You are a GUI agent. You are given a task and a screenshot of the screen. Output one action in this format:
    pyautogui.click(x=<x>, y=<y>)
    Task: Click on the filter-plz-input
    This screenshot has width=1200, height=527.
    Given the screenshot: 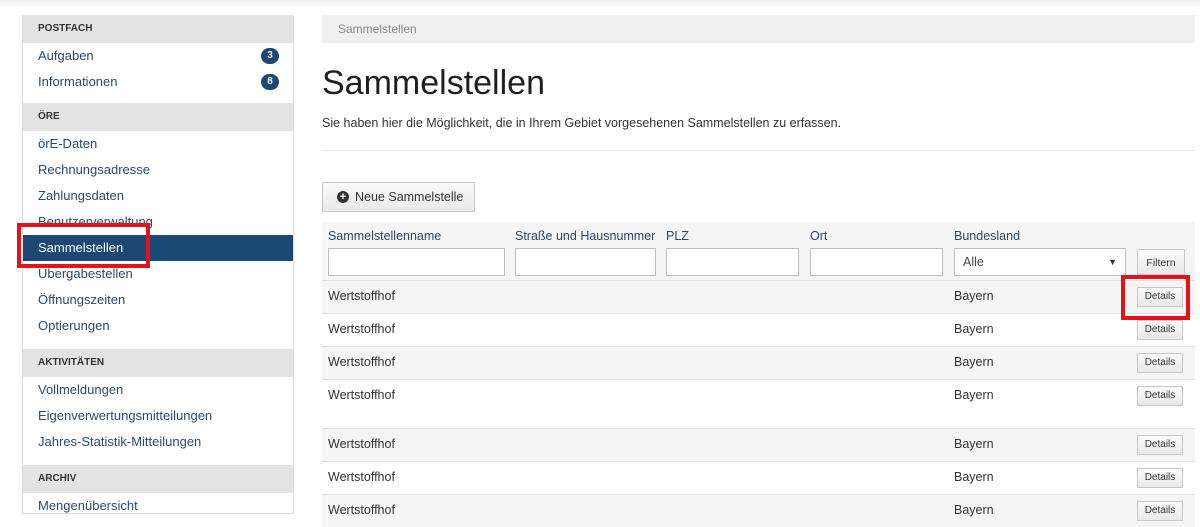 What is the action you would take?
    pyautogui.click(x=732, y=262)
    